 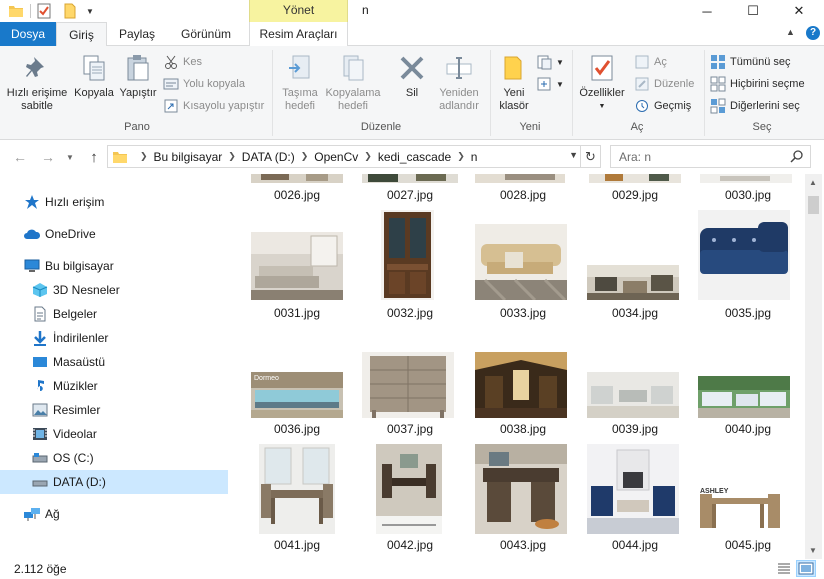 I want to click on file-item: Dormeo 0036.jpg, so click(x=297, y=395).